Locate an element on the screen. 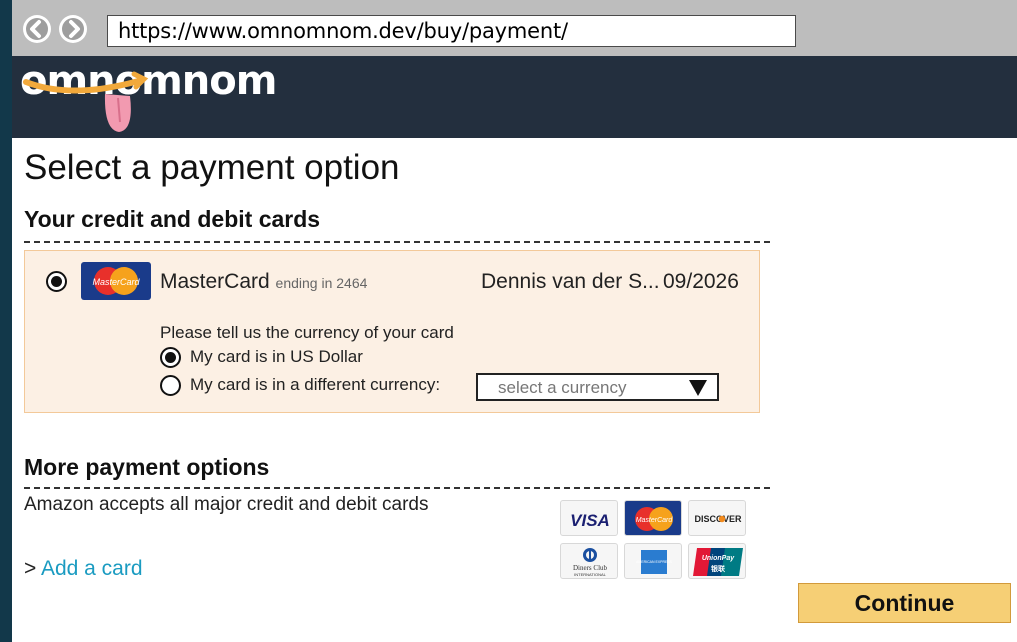 This screenshot has height=642, width=1017. discover-icon: DISCOVER is located at coordinates (717, 518).